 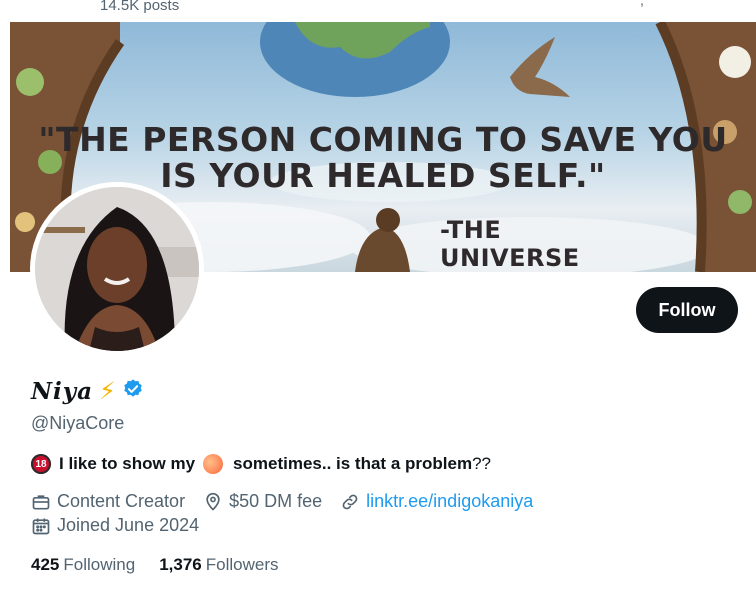 What do you see at coordinates (449, 501) in the screenshot?
I see `website-link: linktr.ee/indigokaniya` at bounding box center [449, 501].